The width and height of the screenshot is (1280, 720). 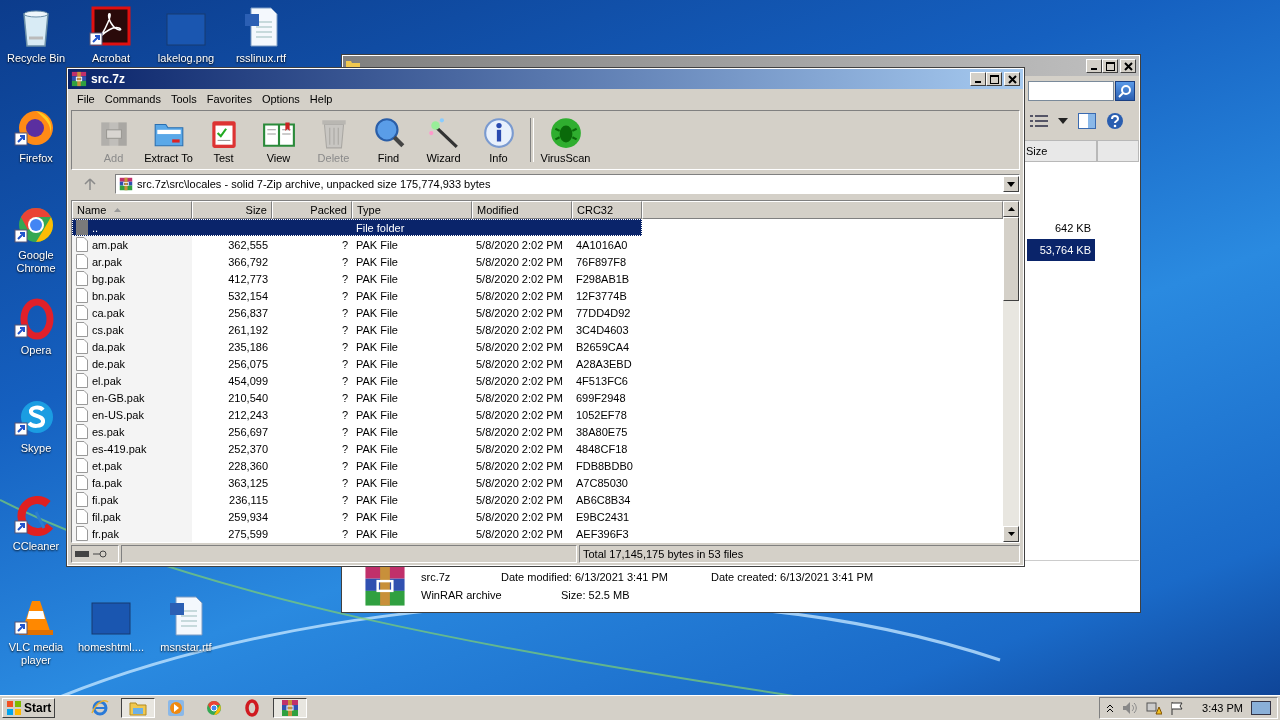 I want to click on file-row: el.pak 454,099 ? PAK File 5/8/2020 2:02 PM 4F513FC6, so click(x=357, y=380).